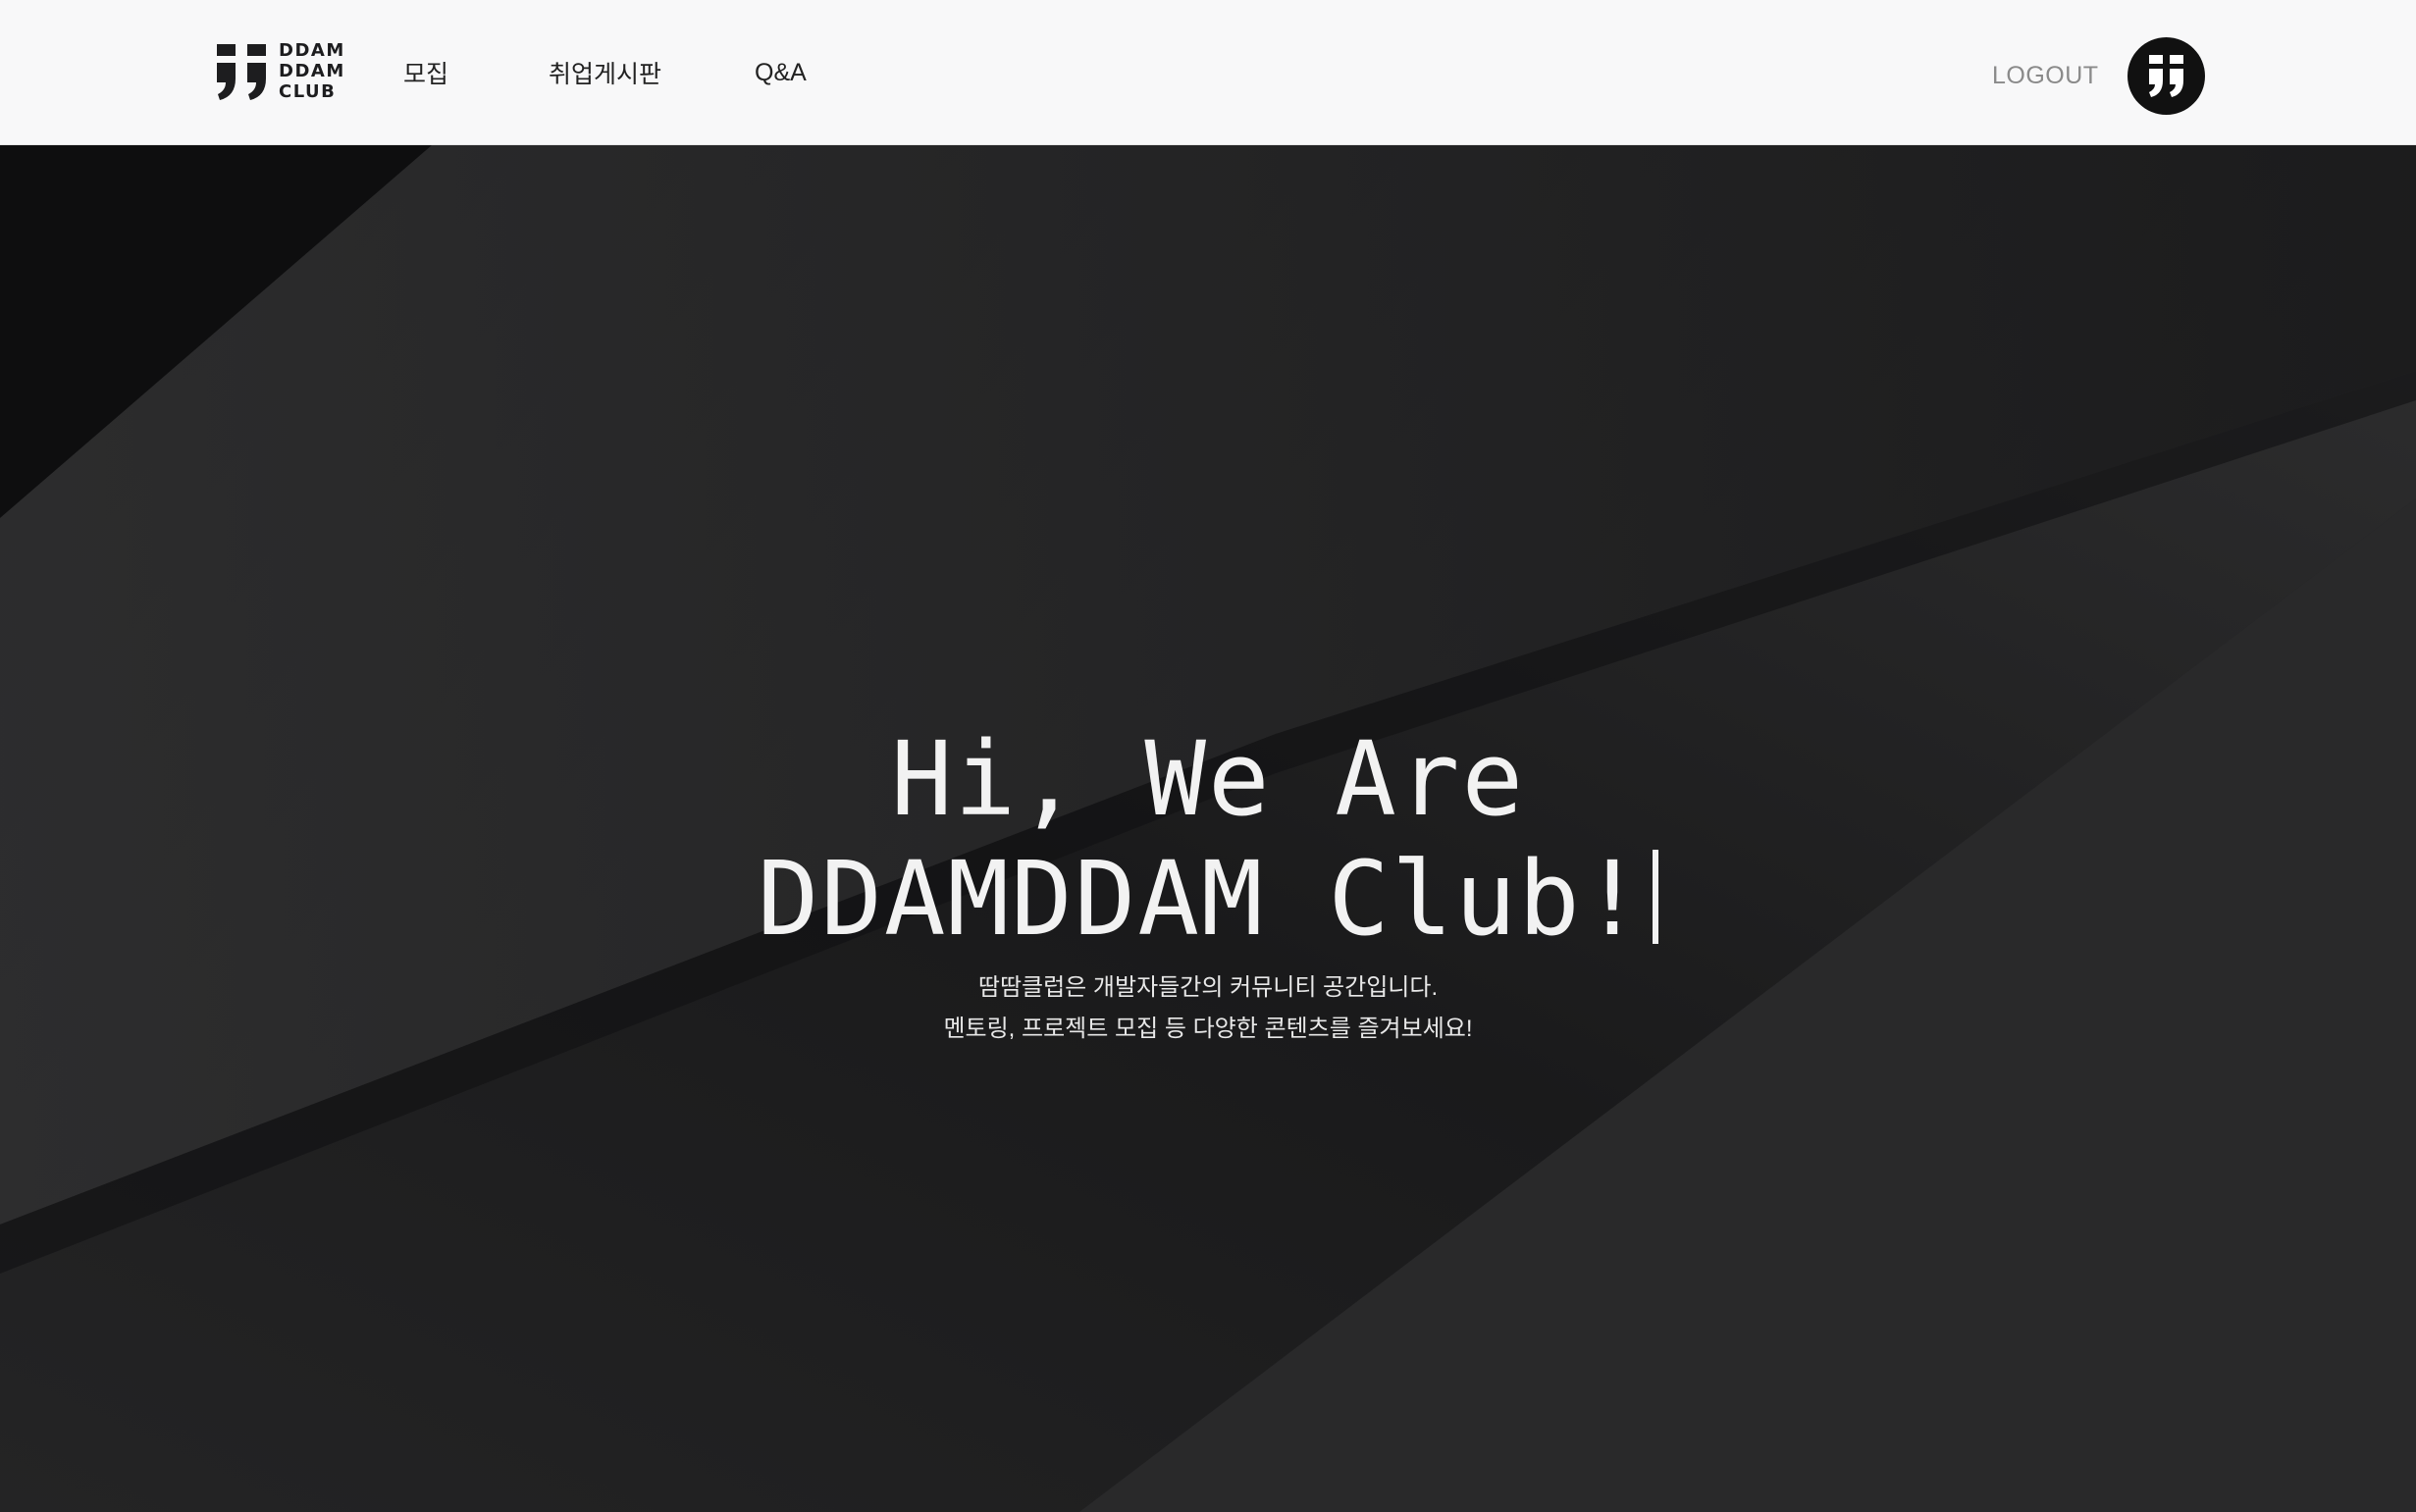 This screenshot has height=1512, width=2416. I want to click on profile-avatar, so click(2166, 76).